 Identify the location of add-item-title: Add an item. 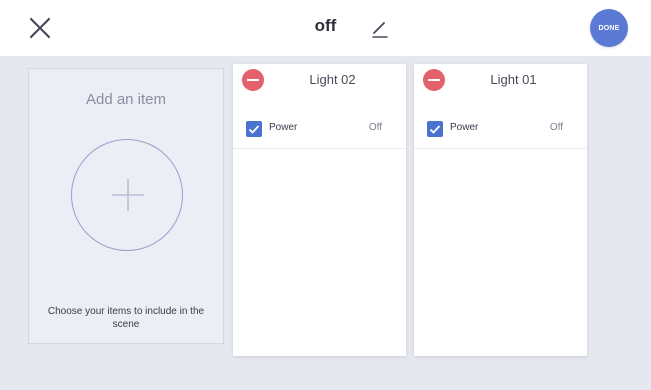
(126, 99).